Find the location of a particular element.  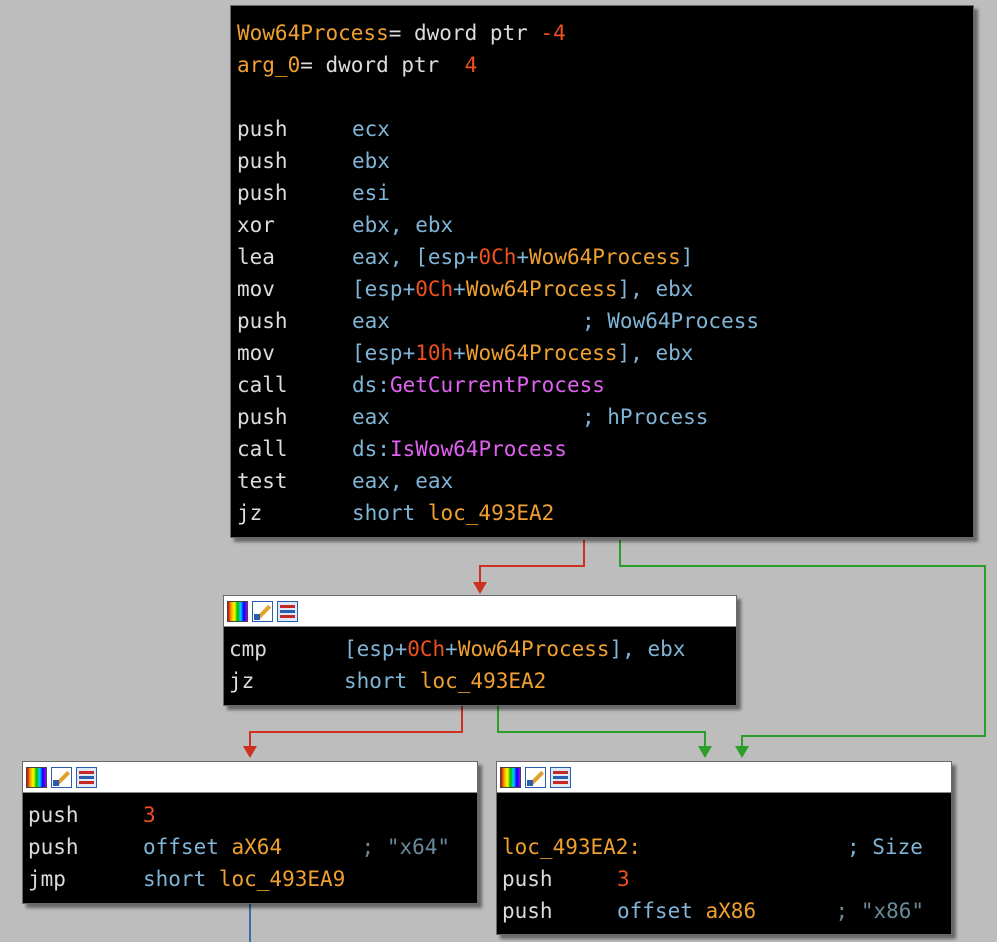

instruction-line: push offset aX64; "x64" is located at coordinates (239, 847).